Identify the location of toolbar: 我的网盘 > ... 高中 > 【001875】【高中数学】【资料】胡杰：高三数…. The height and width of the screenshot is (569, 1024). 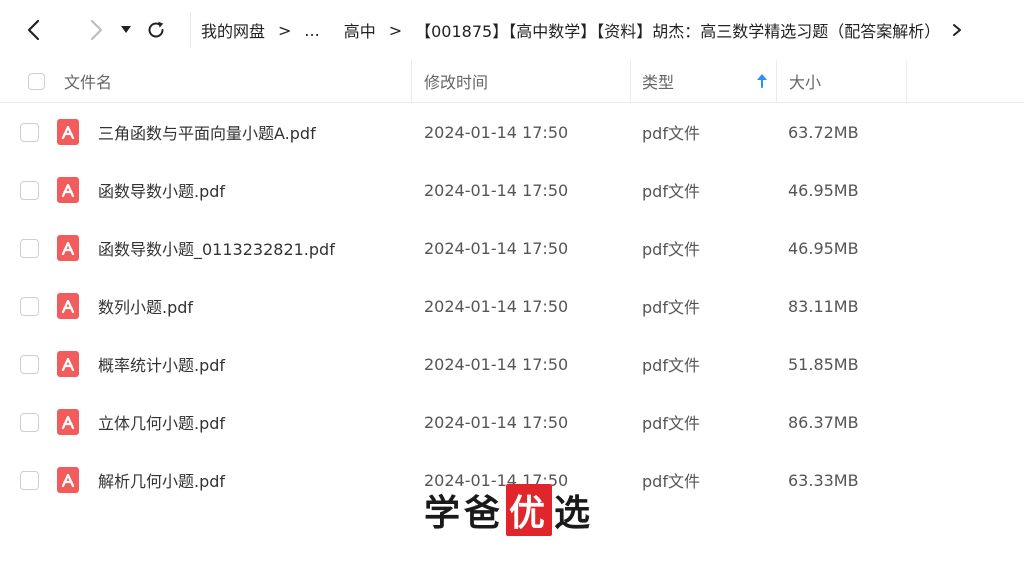
(512, 30).